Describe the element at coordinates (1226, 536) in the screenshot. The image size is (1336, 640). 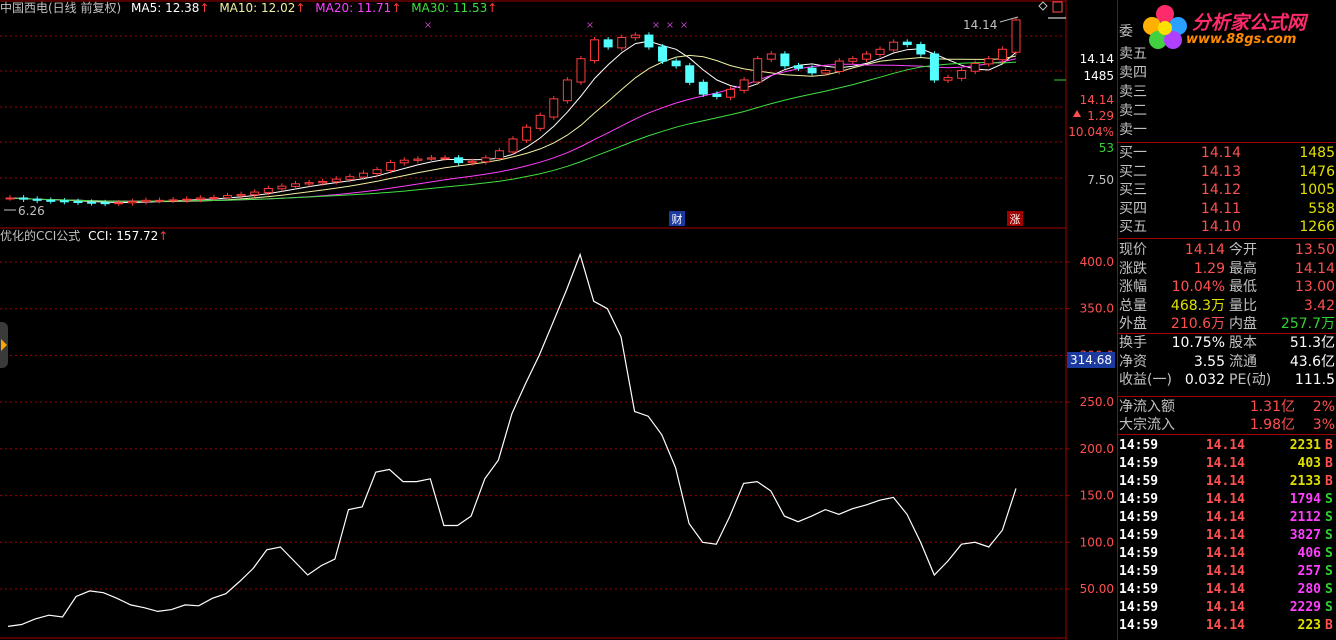
I see `tick-row: 14:59 14.14 3827 S` at that location.